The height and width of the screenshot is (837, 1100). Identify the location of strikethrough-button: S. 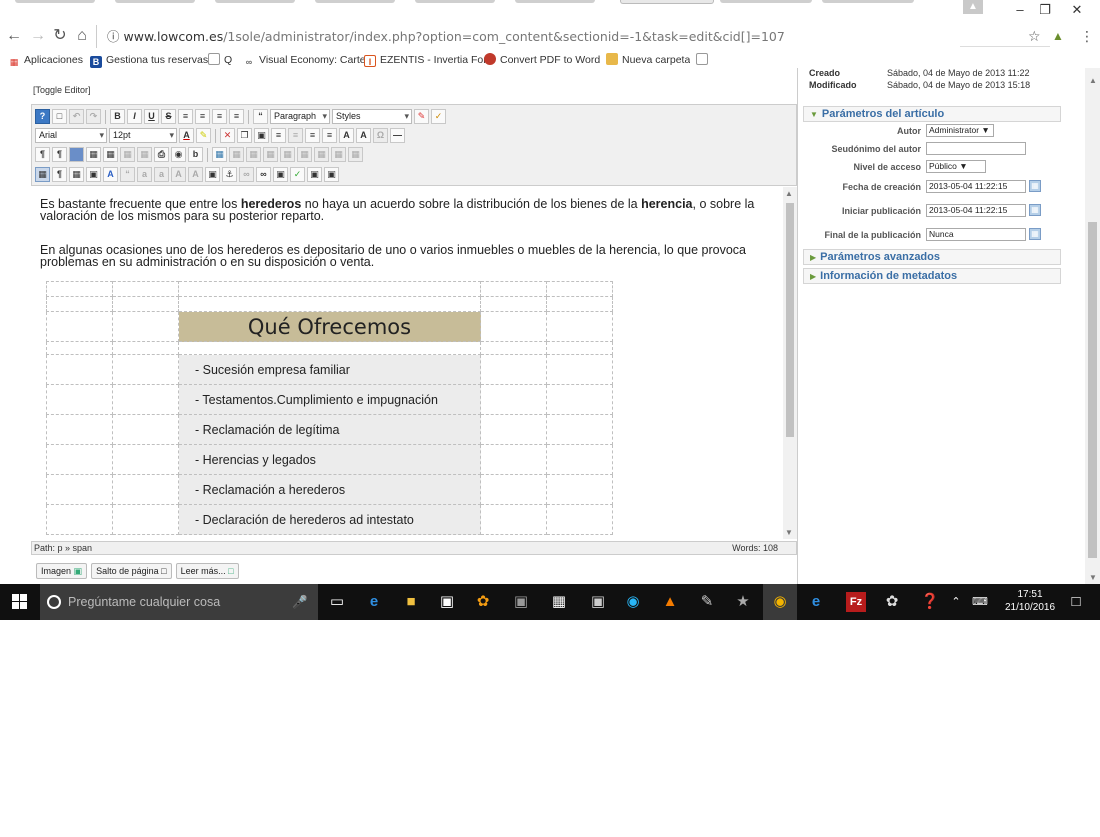
(168, 116).